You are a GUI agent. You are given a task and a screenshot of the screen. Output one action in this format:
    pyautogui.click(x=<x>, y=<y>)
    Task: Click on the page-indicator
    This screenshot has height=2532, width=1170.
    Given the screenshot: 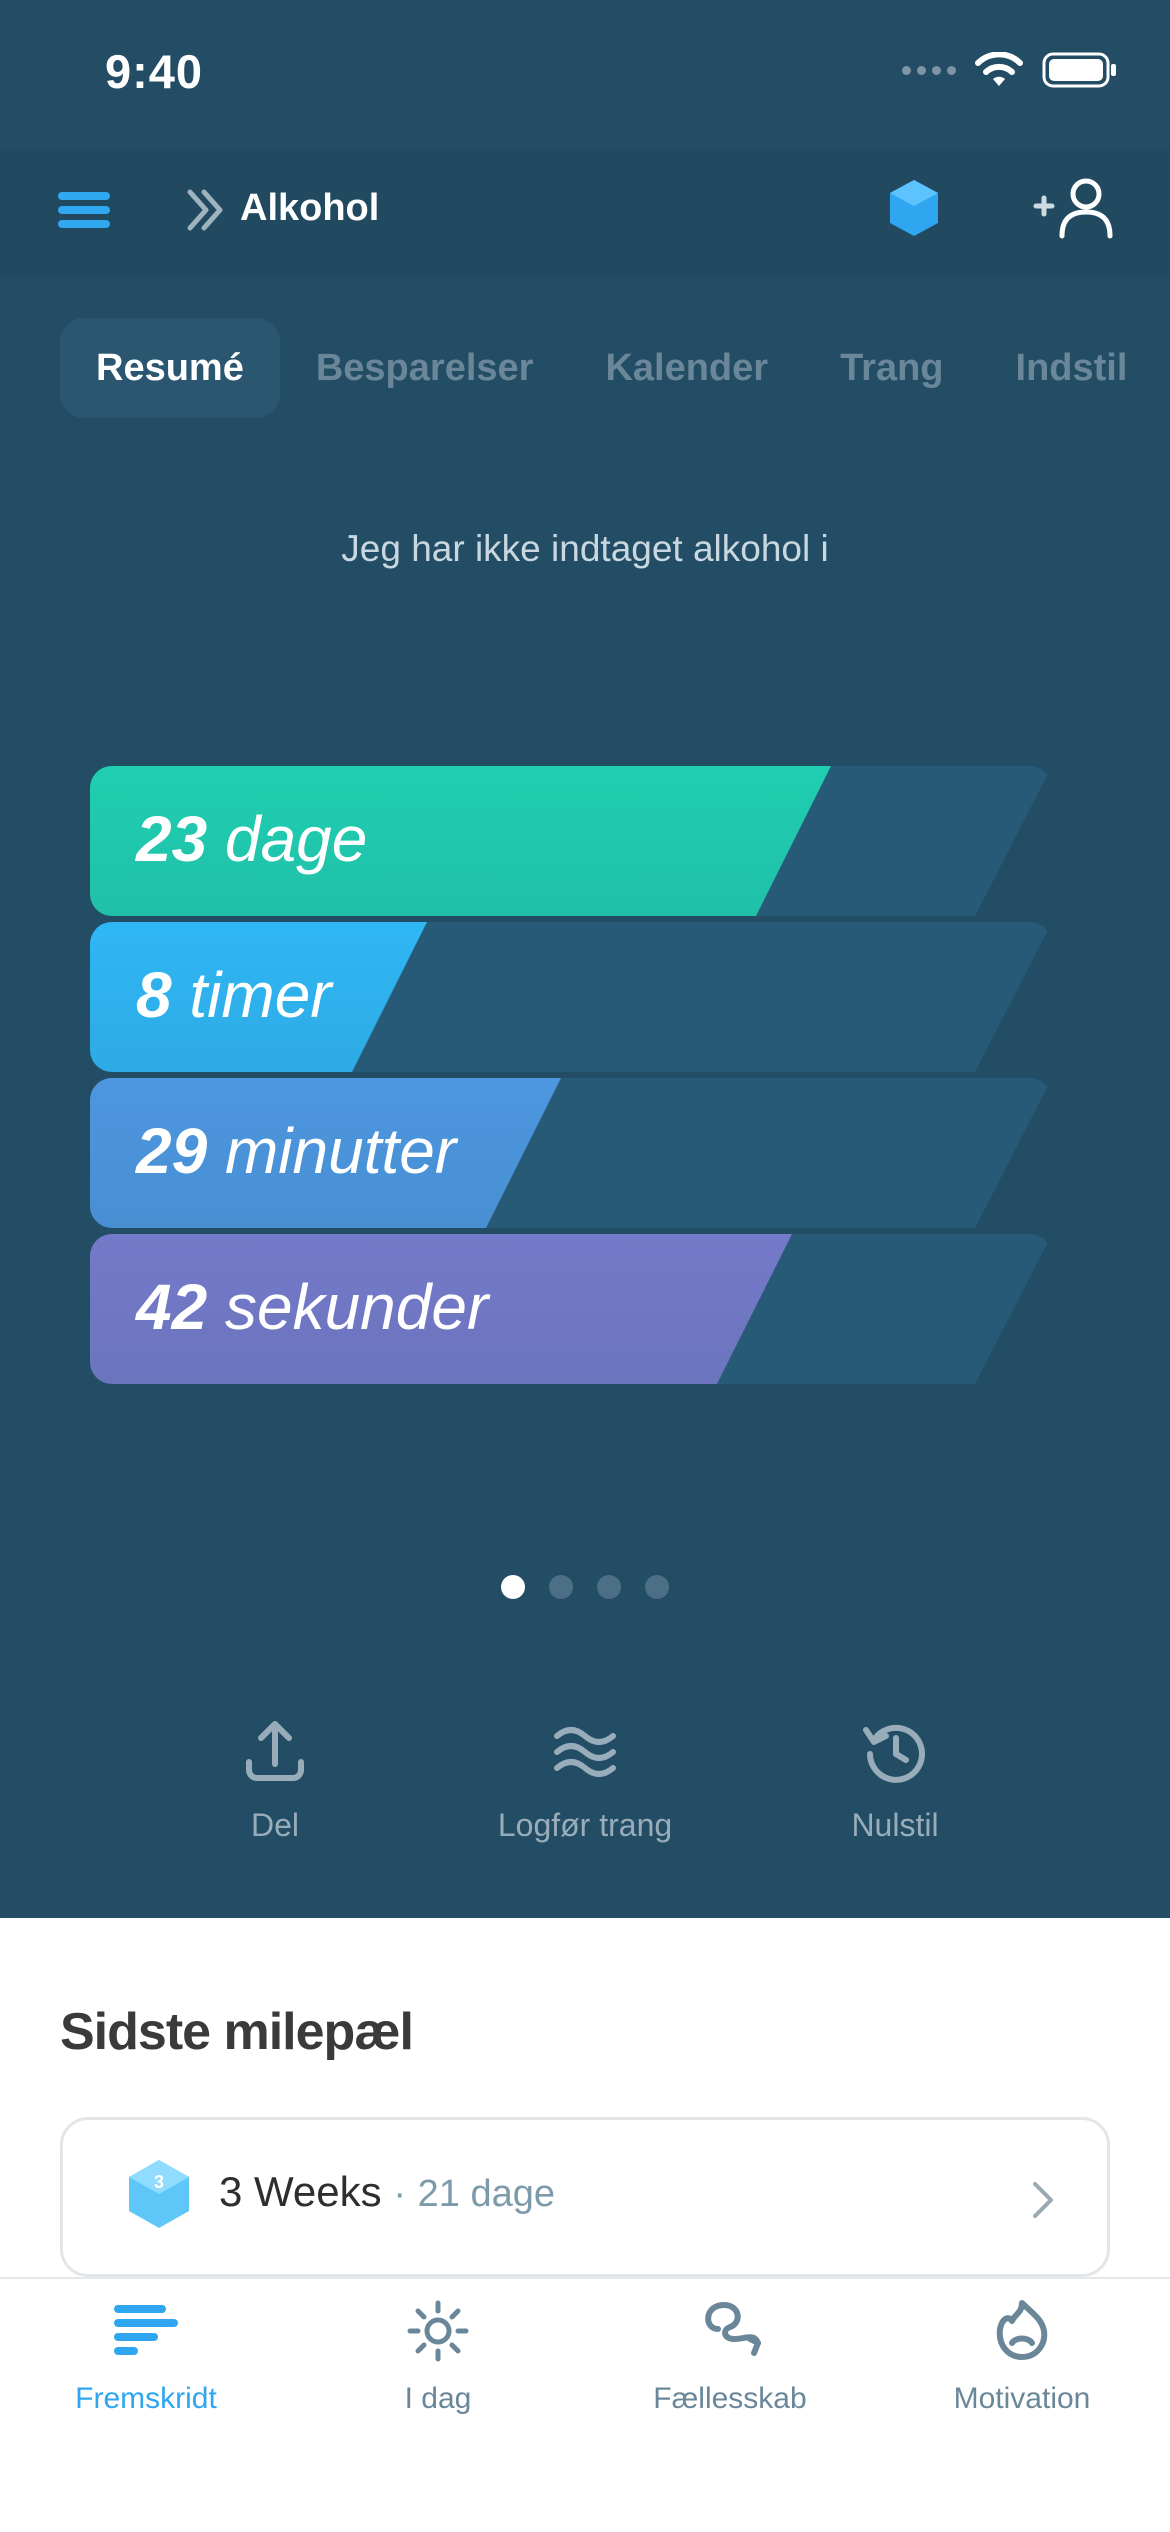 What is the action you would take?
    pyautogui.click(x=585, y=1587)
    